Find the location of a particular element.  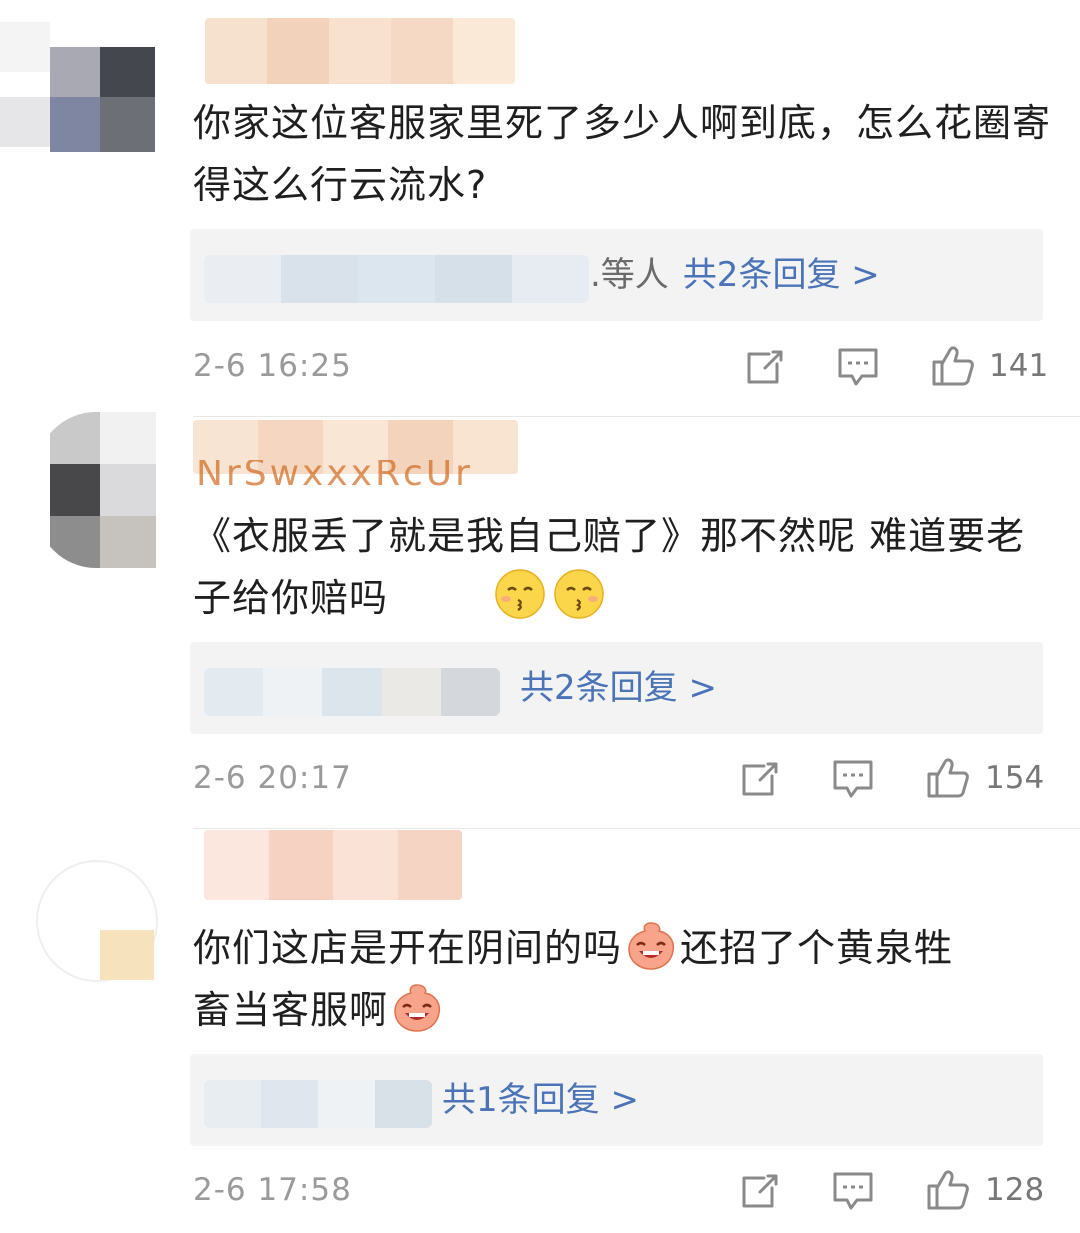

username-blurred is located at coordinates (333, 865).